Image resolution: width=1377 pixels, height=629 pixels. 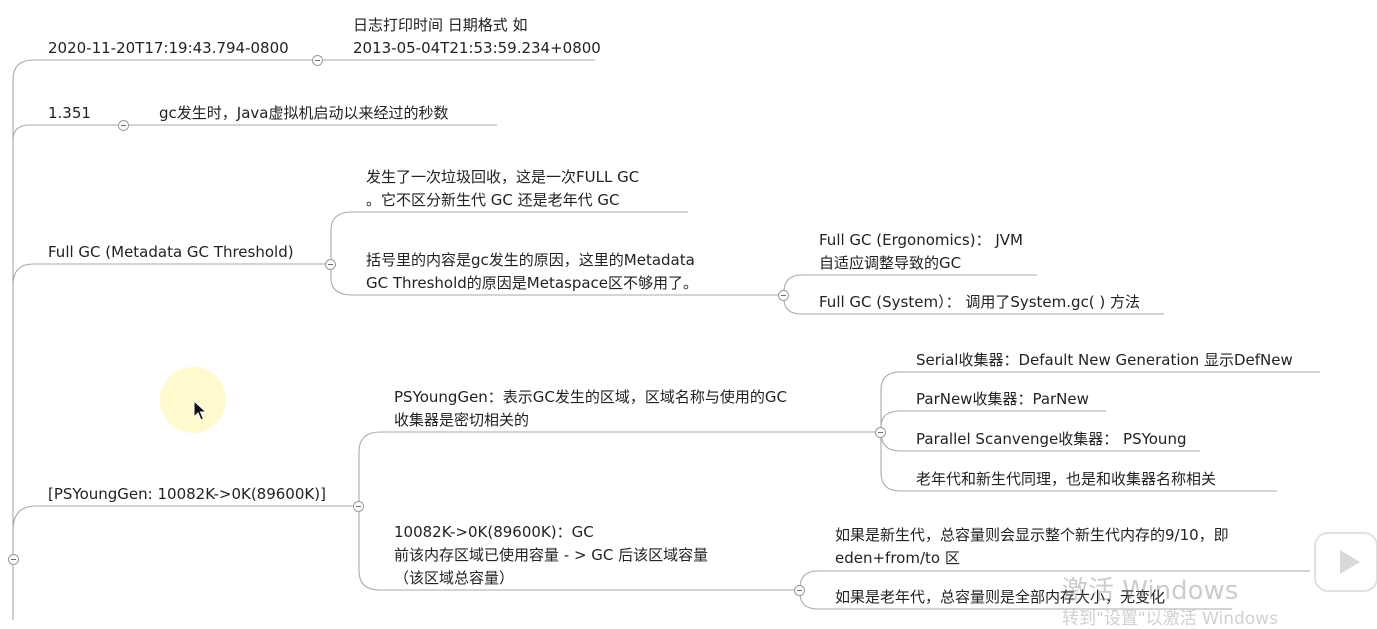 What do you see at coordinates (440, 25) in the screenshot?
I see `node-timestamp-desc-line1: 日志打印时间 日期格式 如` at bounding box center [440, 25].